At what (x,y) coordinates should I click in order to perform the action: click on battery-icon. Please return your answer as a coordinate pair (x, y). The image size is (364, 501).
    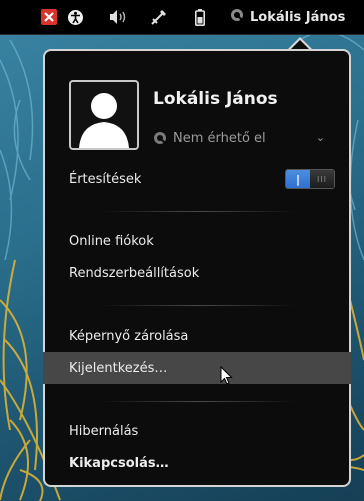
    Looking at the image, I should click on (200, 17).